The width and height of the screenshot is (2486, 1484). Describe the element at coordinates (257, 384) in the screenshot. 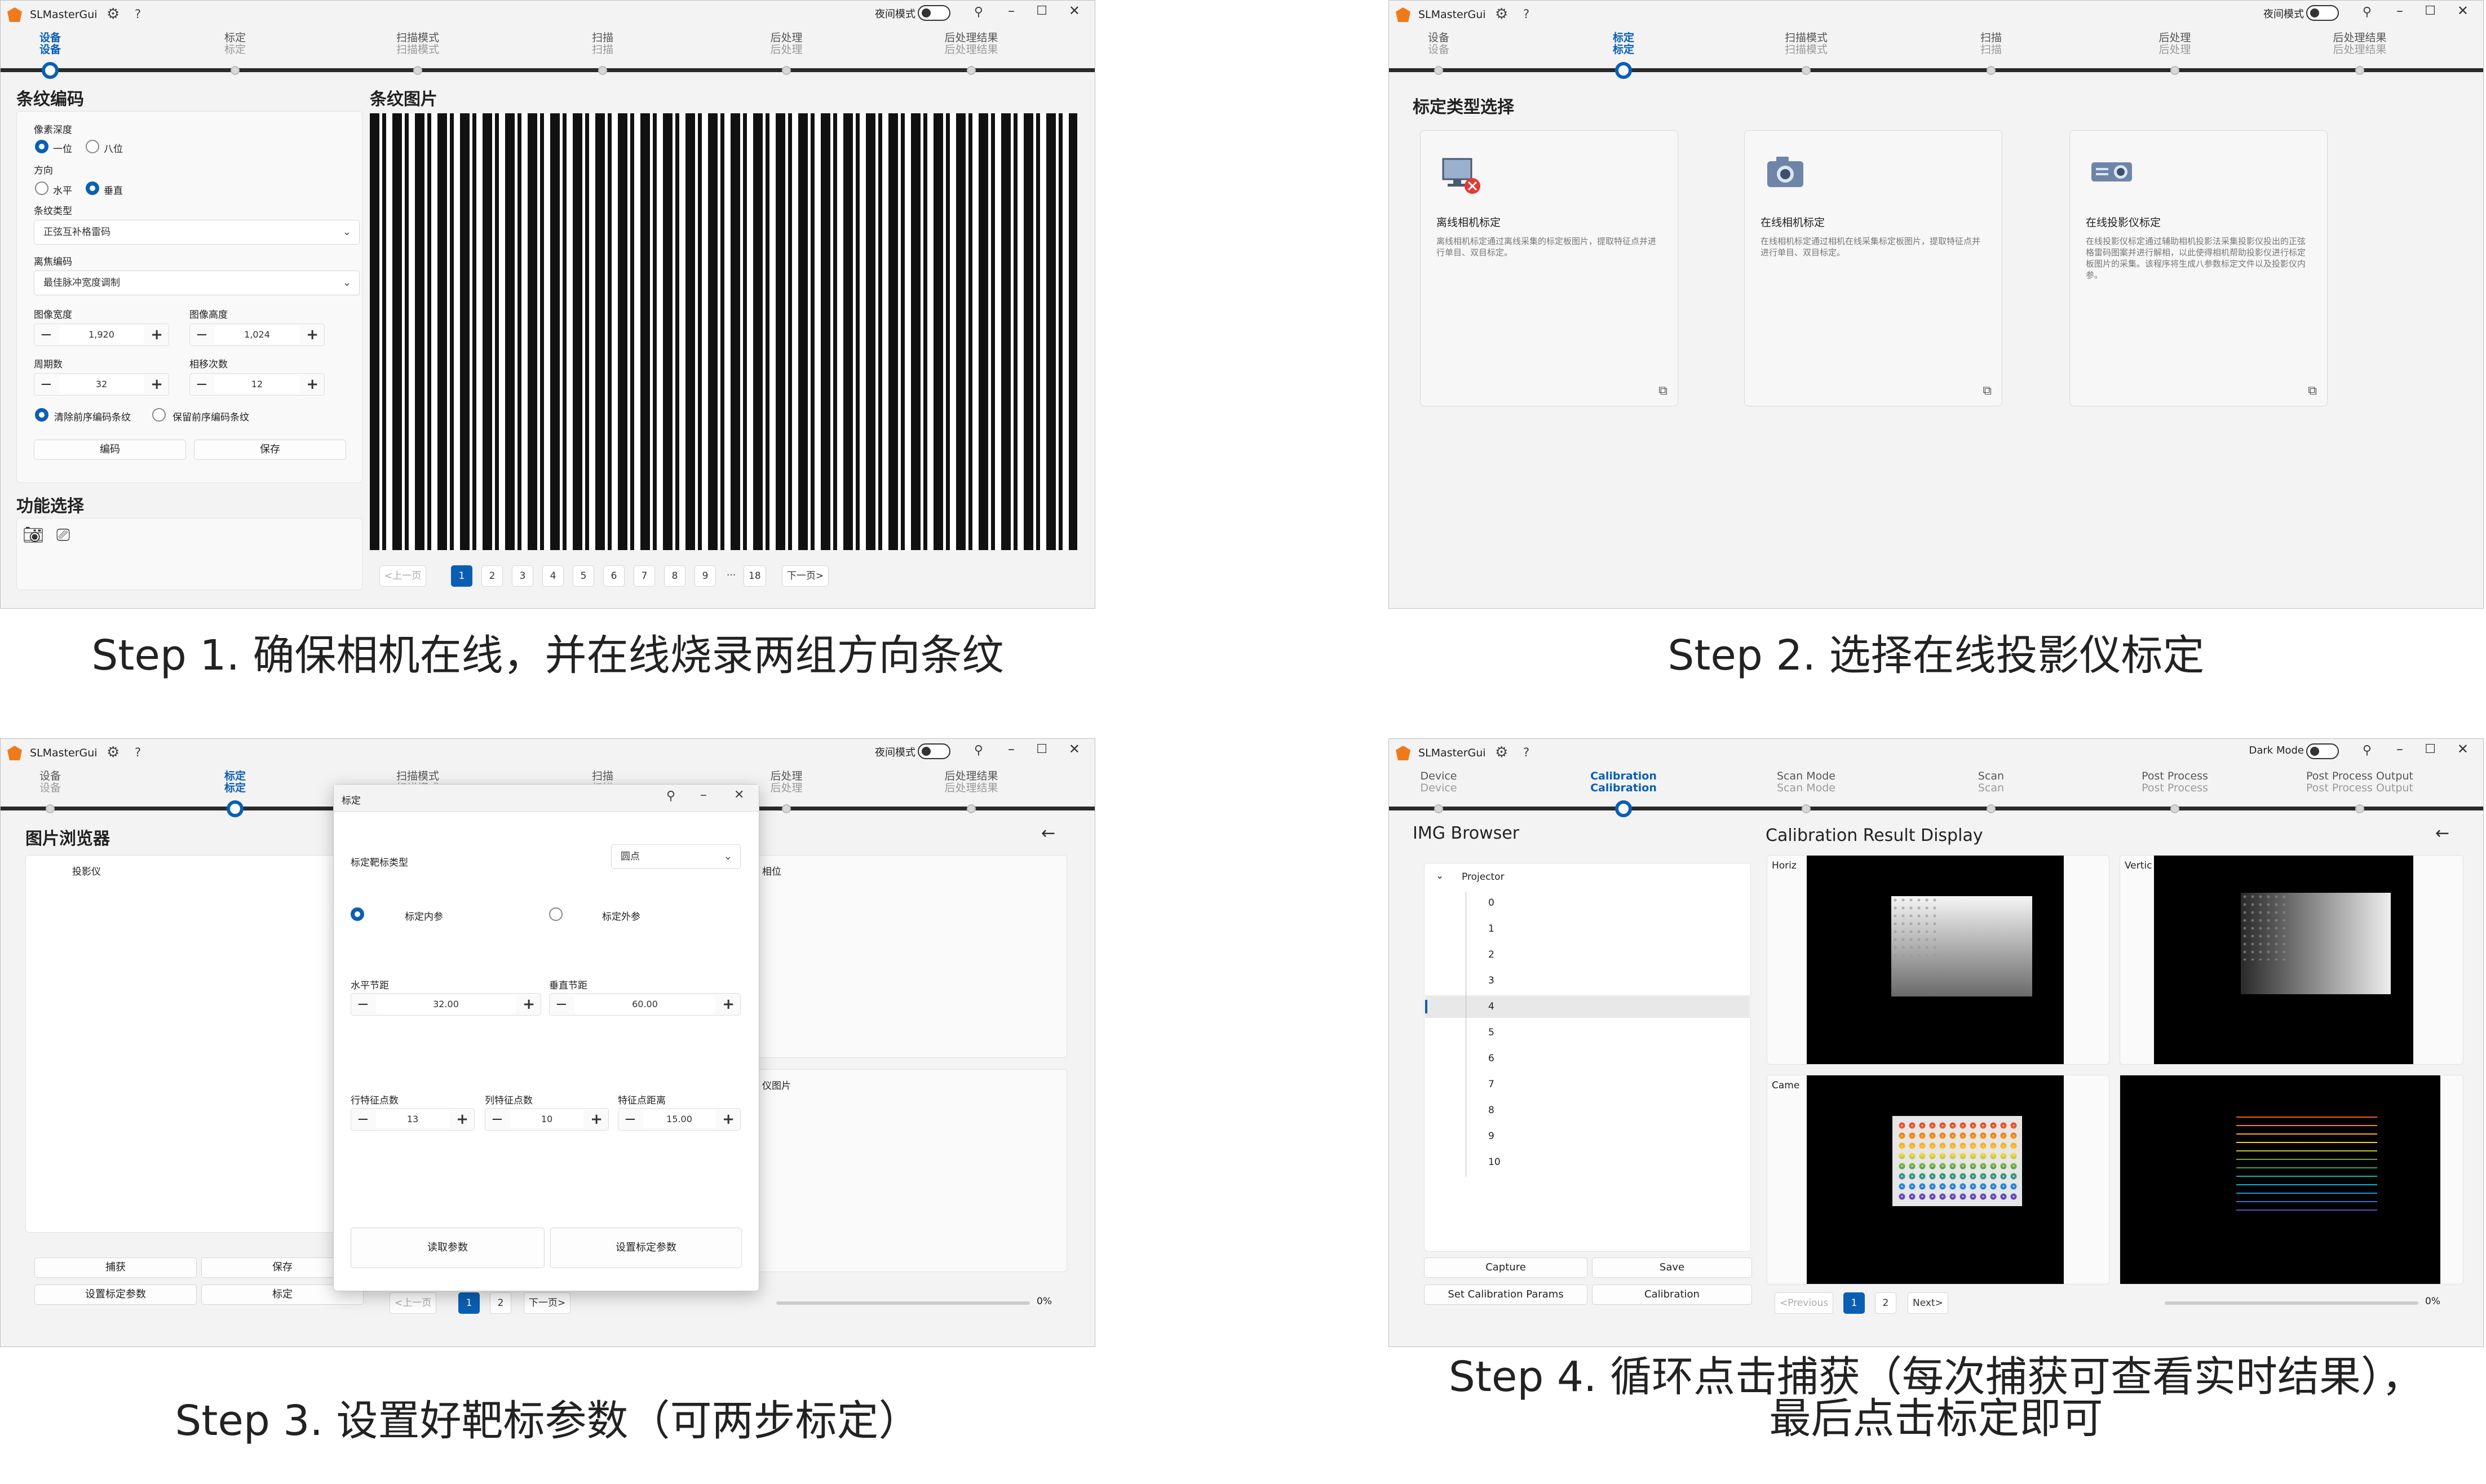

I see `phase-shift-value: 12` at that location.